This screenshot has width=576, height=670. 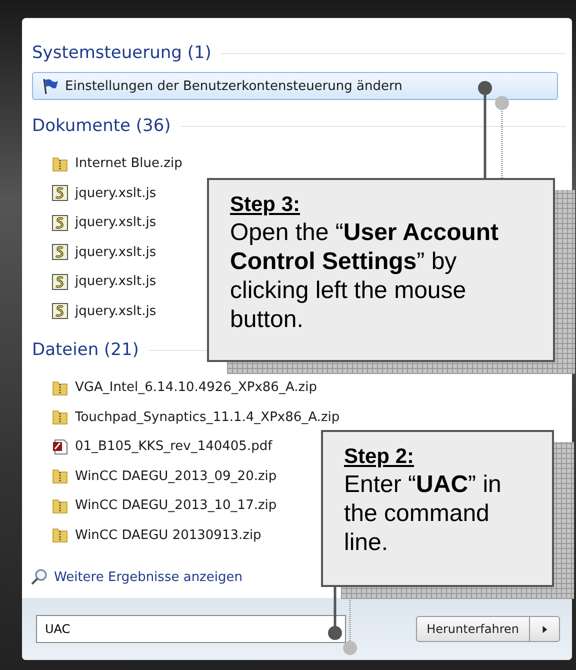 What do you see at coordinates (85, 350) in the screenshot?
I see `section-heading: Dateien (21)` at bounding box center [85, 350].